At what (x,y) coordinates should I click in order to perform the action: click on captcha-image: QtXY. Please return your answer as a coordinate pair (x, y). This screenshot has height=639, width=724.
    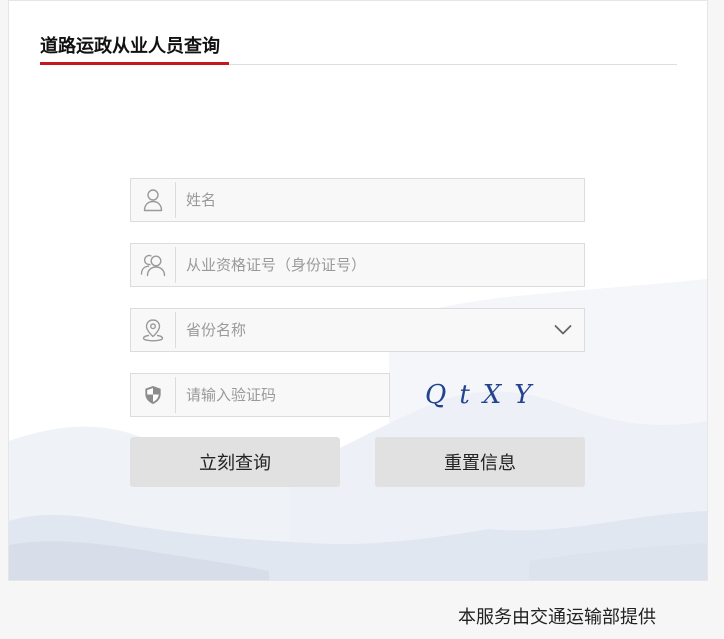
    Looking at the image, I should click on (482, 395).